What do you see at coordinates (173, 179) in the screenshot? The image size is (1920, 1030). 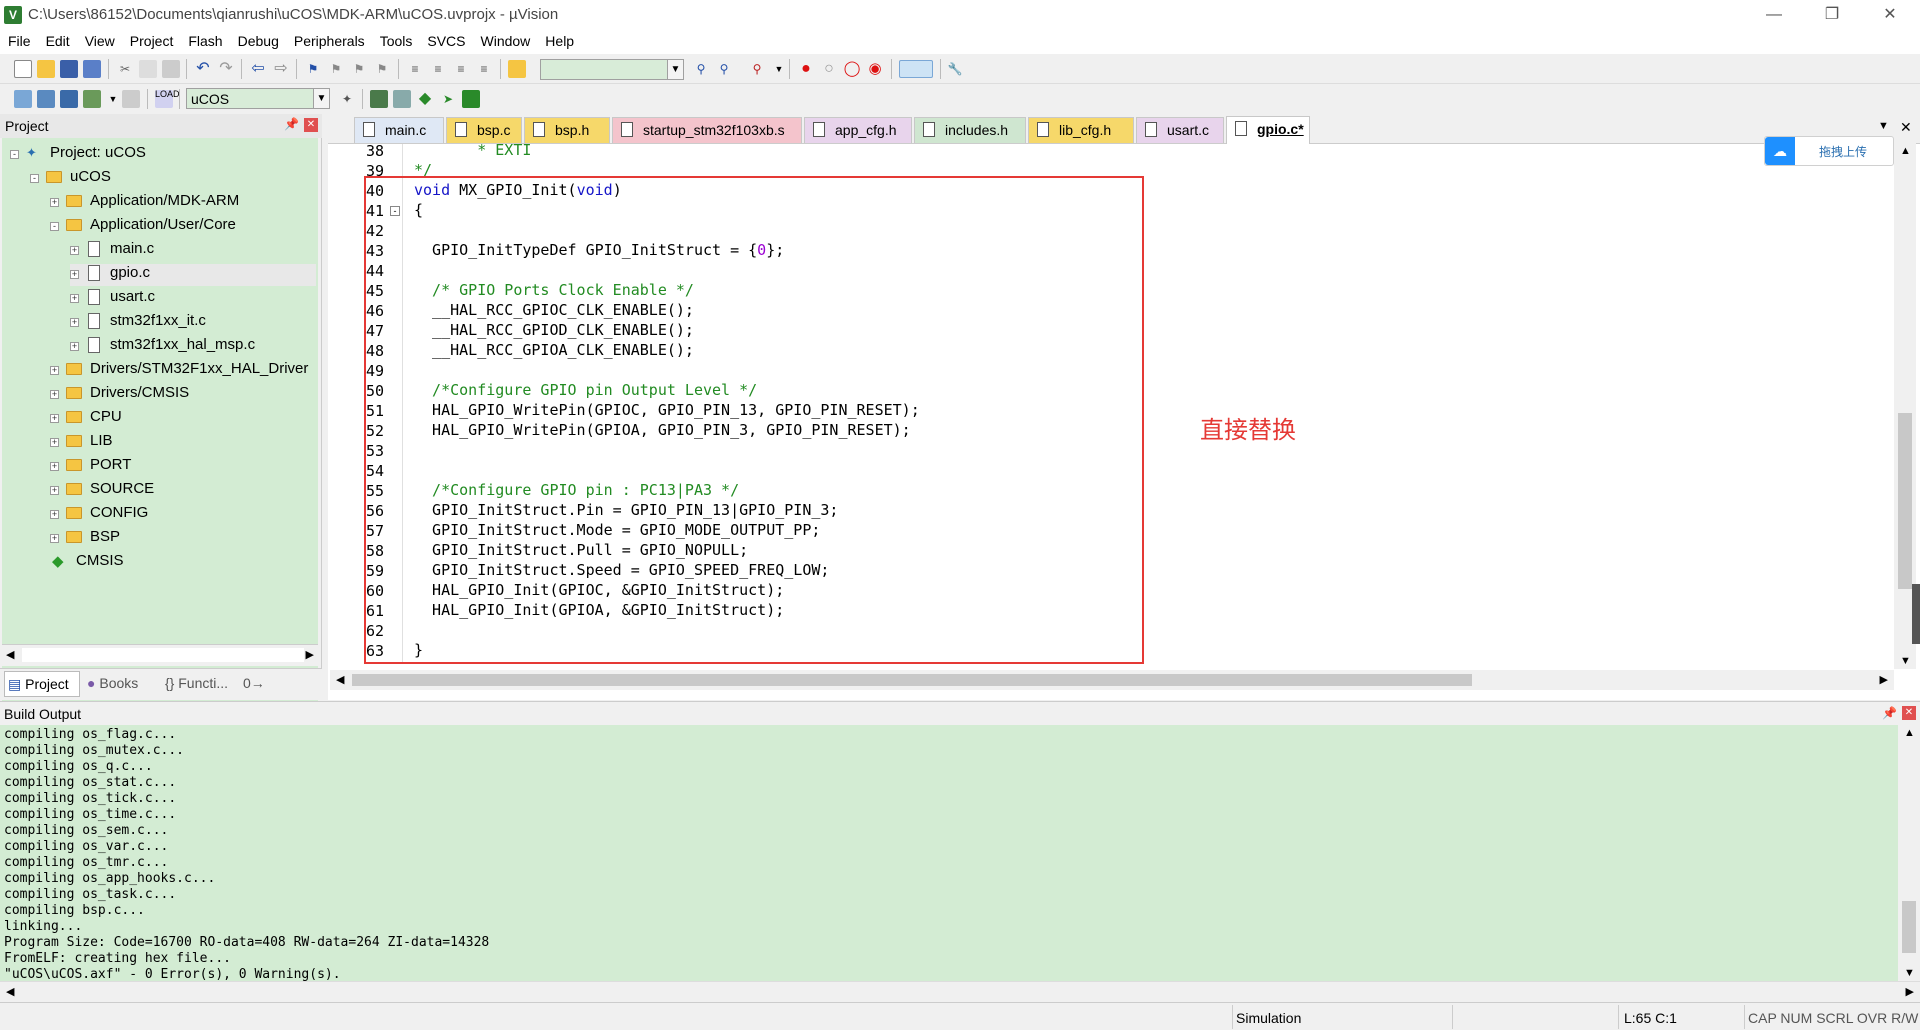 I see `tree-item: - uCOS` at bounding box center [173, 179].